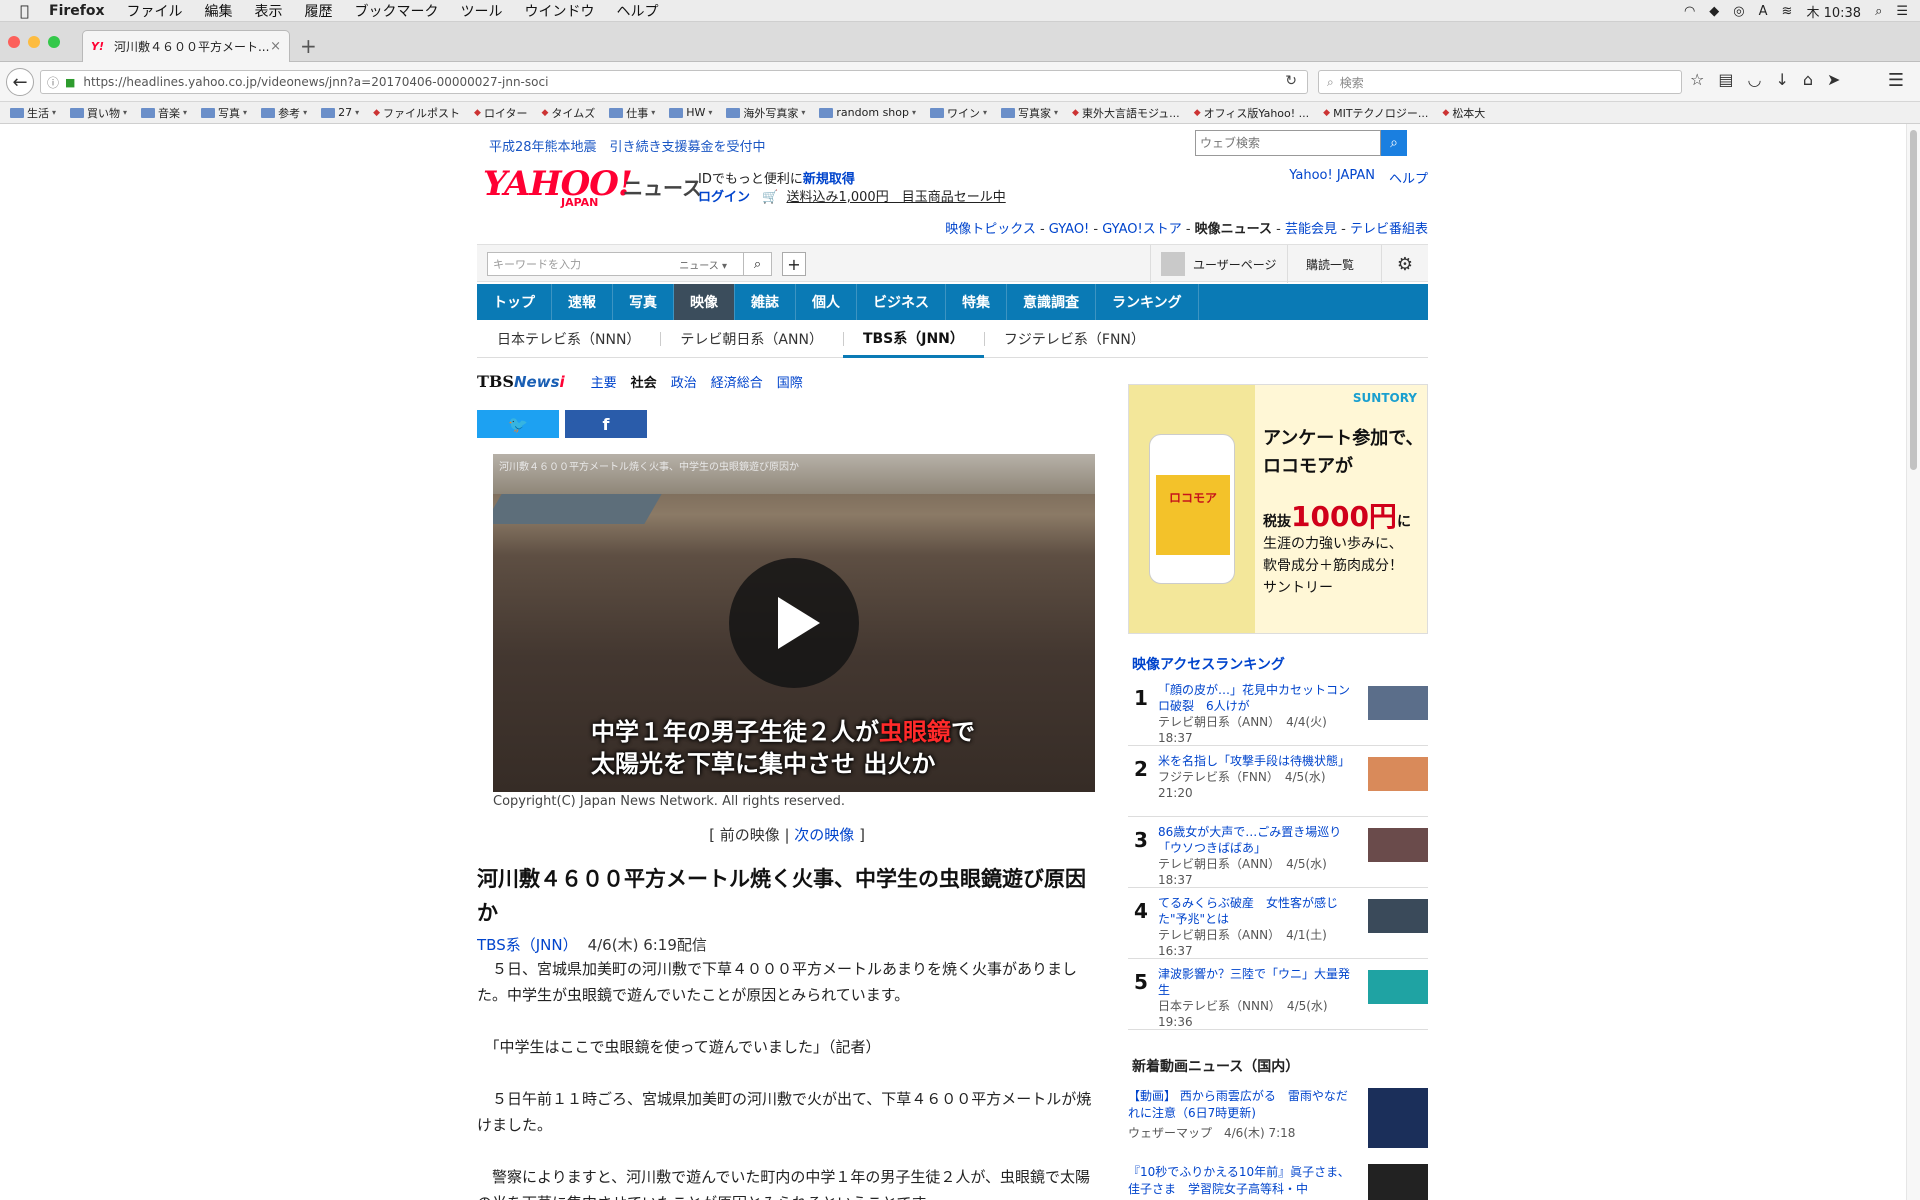 This screenshot has height=1200, width=1920. I want to click on sublink-tv-guide: テレビ番組表, so click(1389, 229).